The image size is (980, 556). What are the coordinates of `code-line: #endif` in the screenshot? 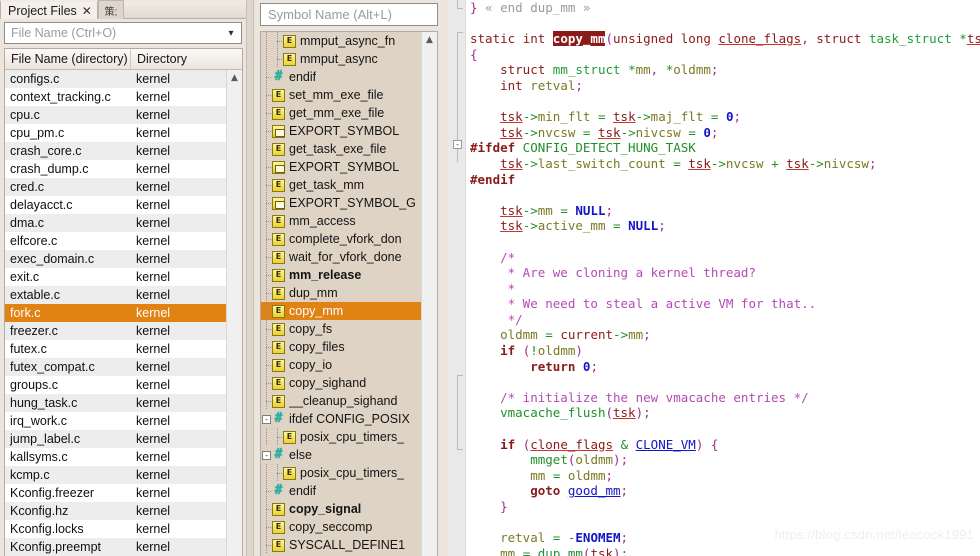 It's located at (725, 180).